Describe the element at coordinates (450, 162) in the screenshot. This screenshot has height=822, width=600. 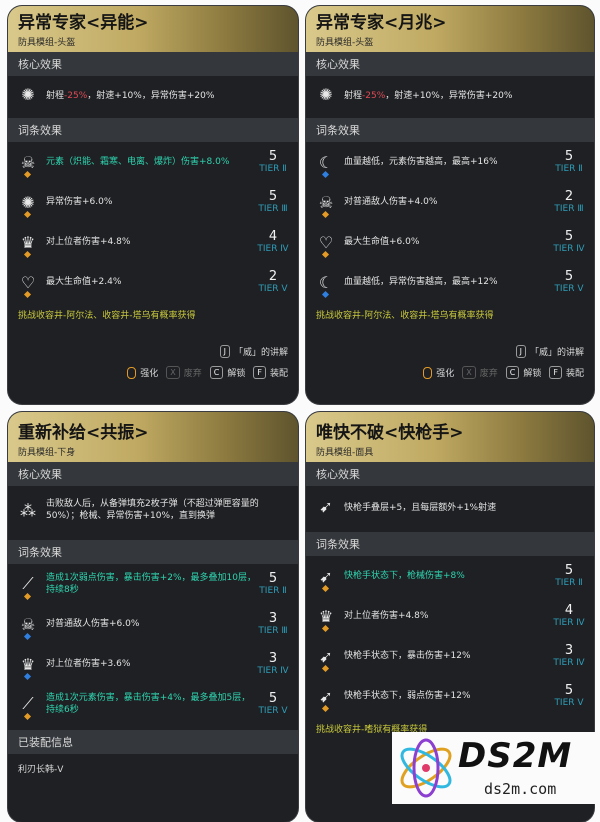
I see `entry-row: ☾ 血量越低，元素伤害越高，最高+16% 5 TIER Ⅱ` at that location.